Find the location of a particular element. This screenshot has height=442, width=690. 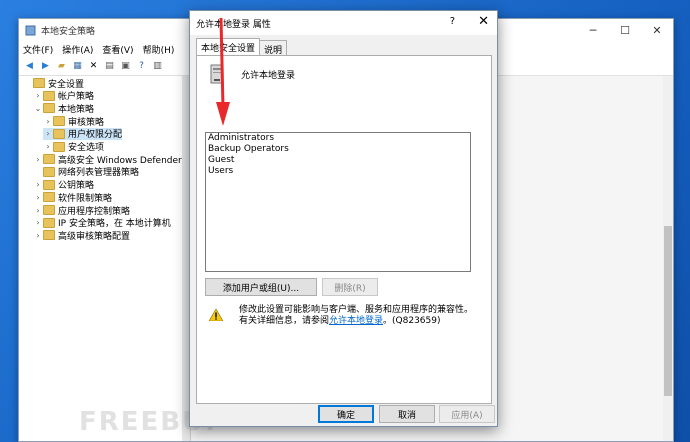

close-window-icon: ✕ is located at coordinates (657, 30).